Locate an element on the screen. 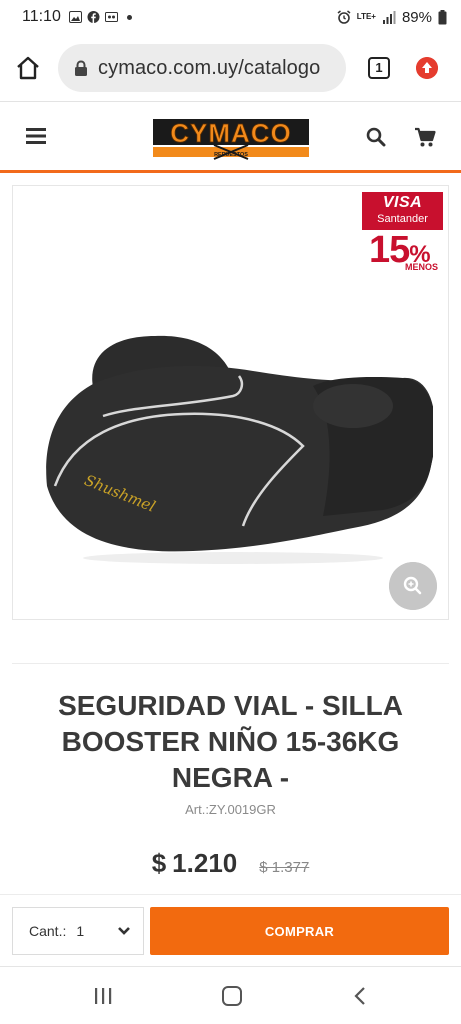 The image size is (461, 1024). home-icon is located at coordinates (28, 68).